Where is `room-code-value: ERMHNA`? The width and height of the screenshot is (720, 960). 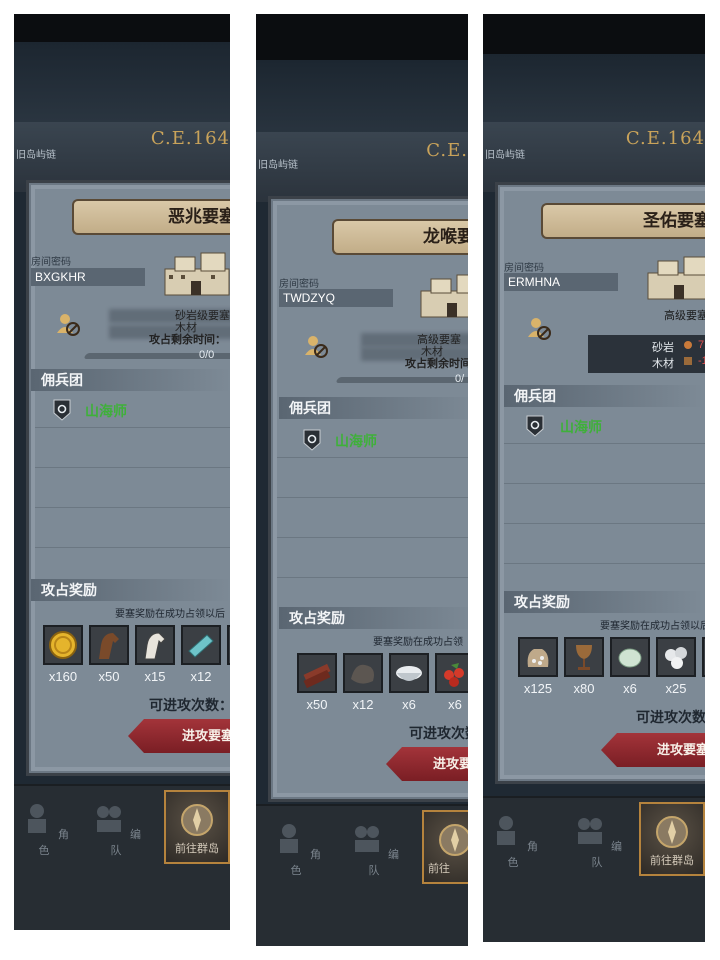 room-code-value: ERMHNA is located at coordinates (561, 282).